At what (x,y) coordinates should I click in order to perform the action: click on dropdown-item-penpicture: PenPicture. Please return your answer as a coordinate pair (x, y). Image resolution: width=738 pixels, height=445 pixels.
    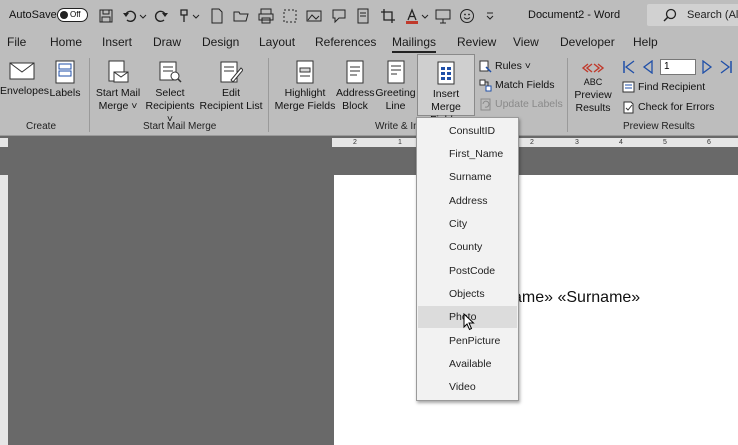
    Looking at the image, I should click on (467, 341).